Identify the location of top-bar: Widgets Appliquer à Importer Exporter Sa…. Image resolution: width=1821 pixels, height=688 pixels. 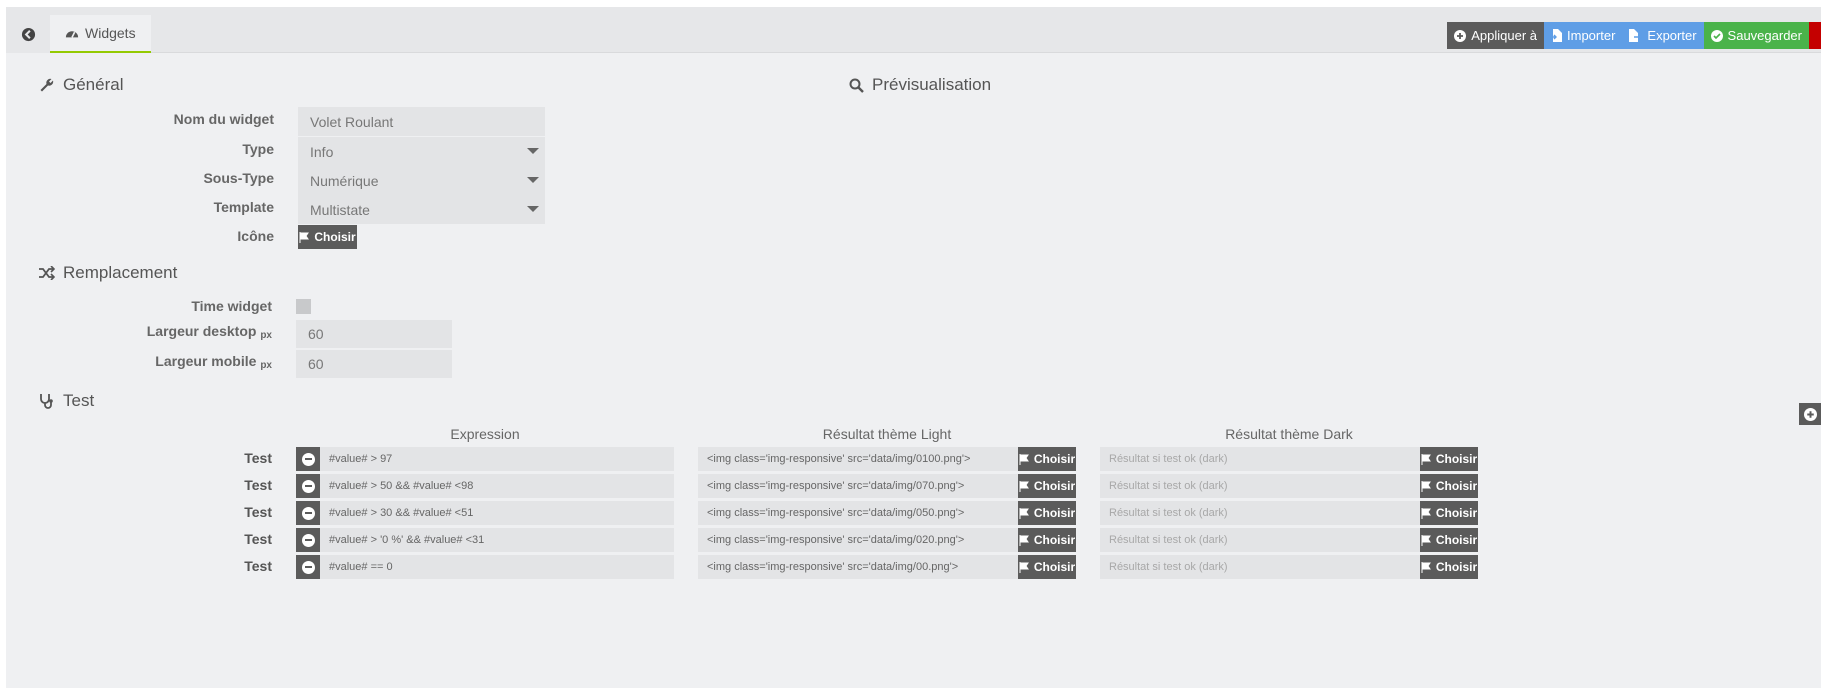
(913, 30).